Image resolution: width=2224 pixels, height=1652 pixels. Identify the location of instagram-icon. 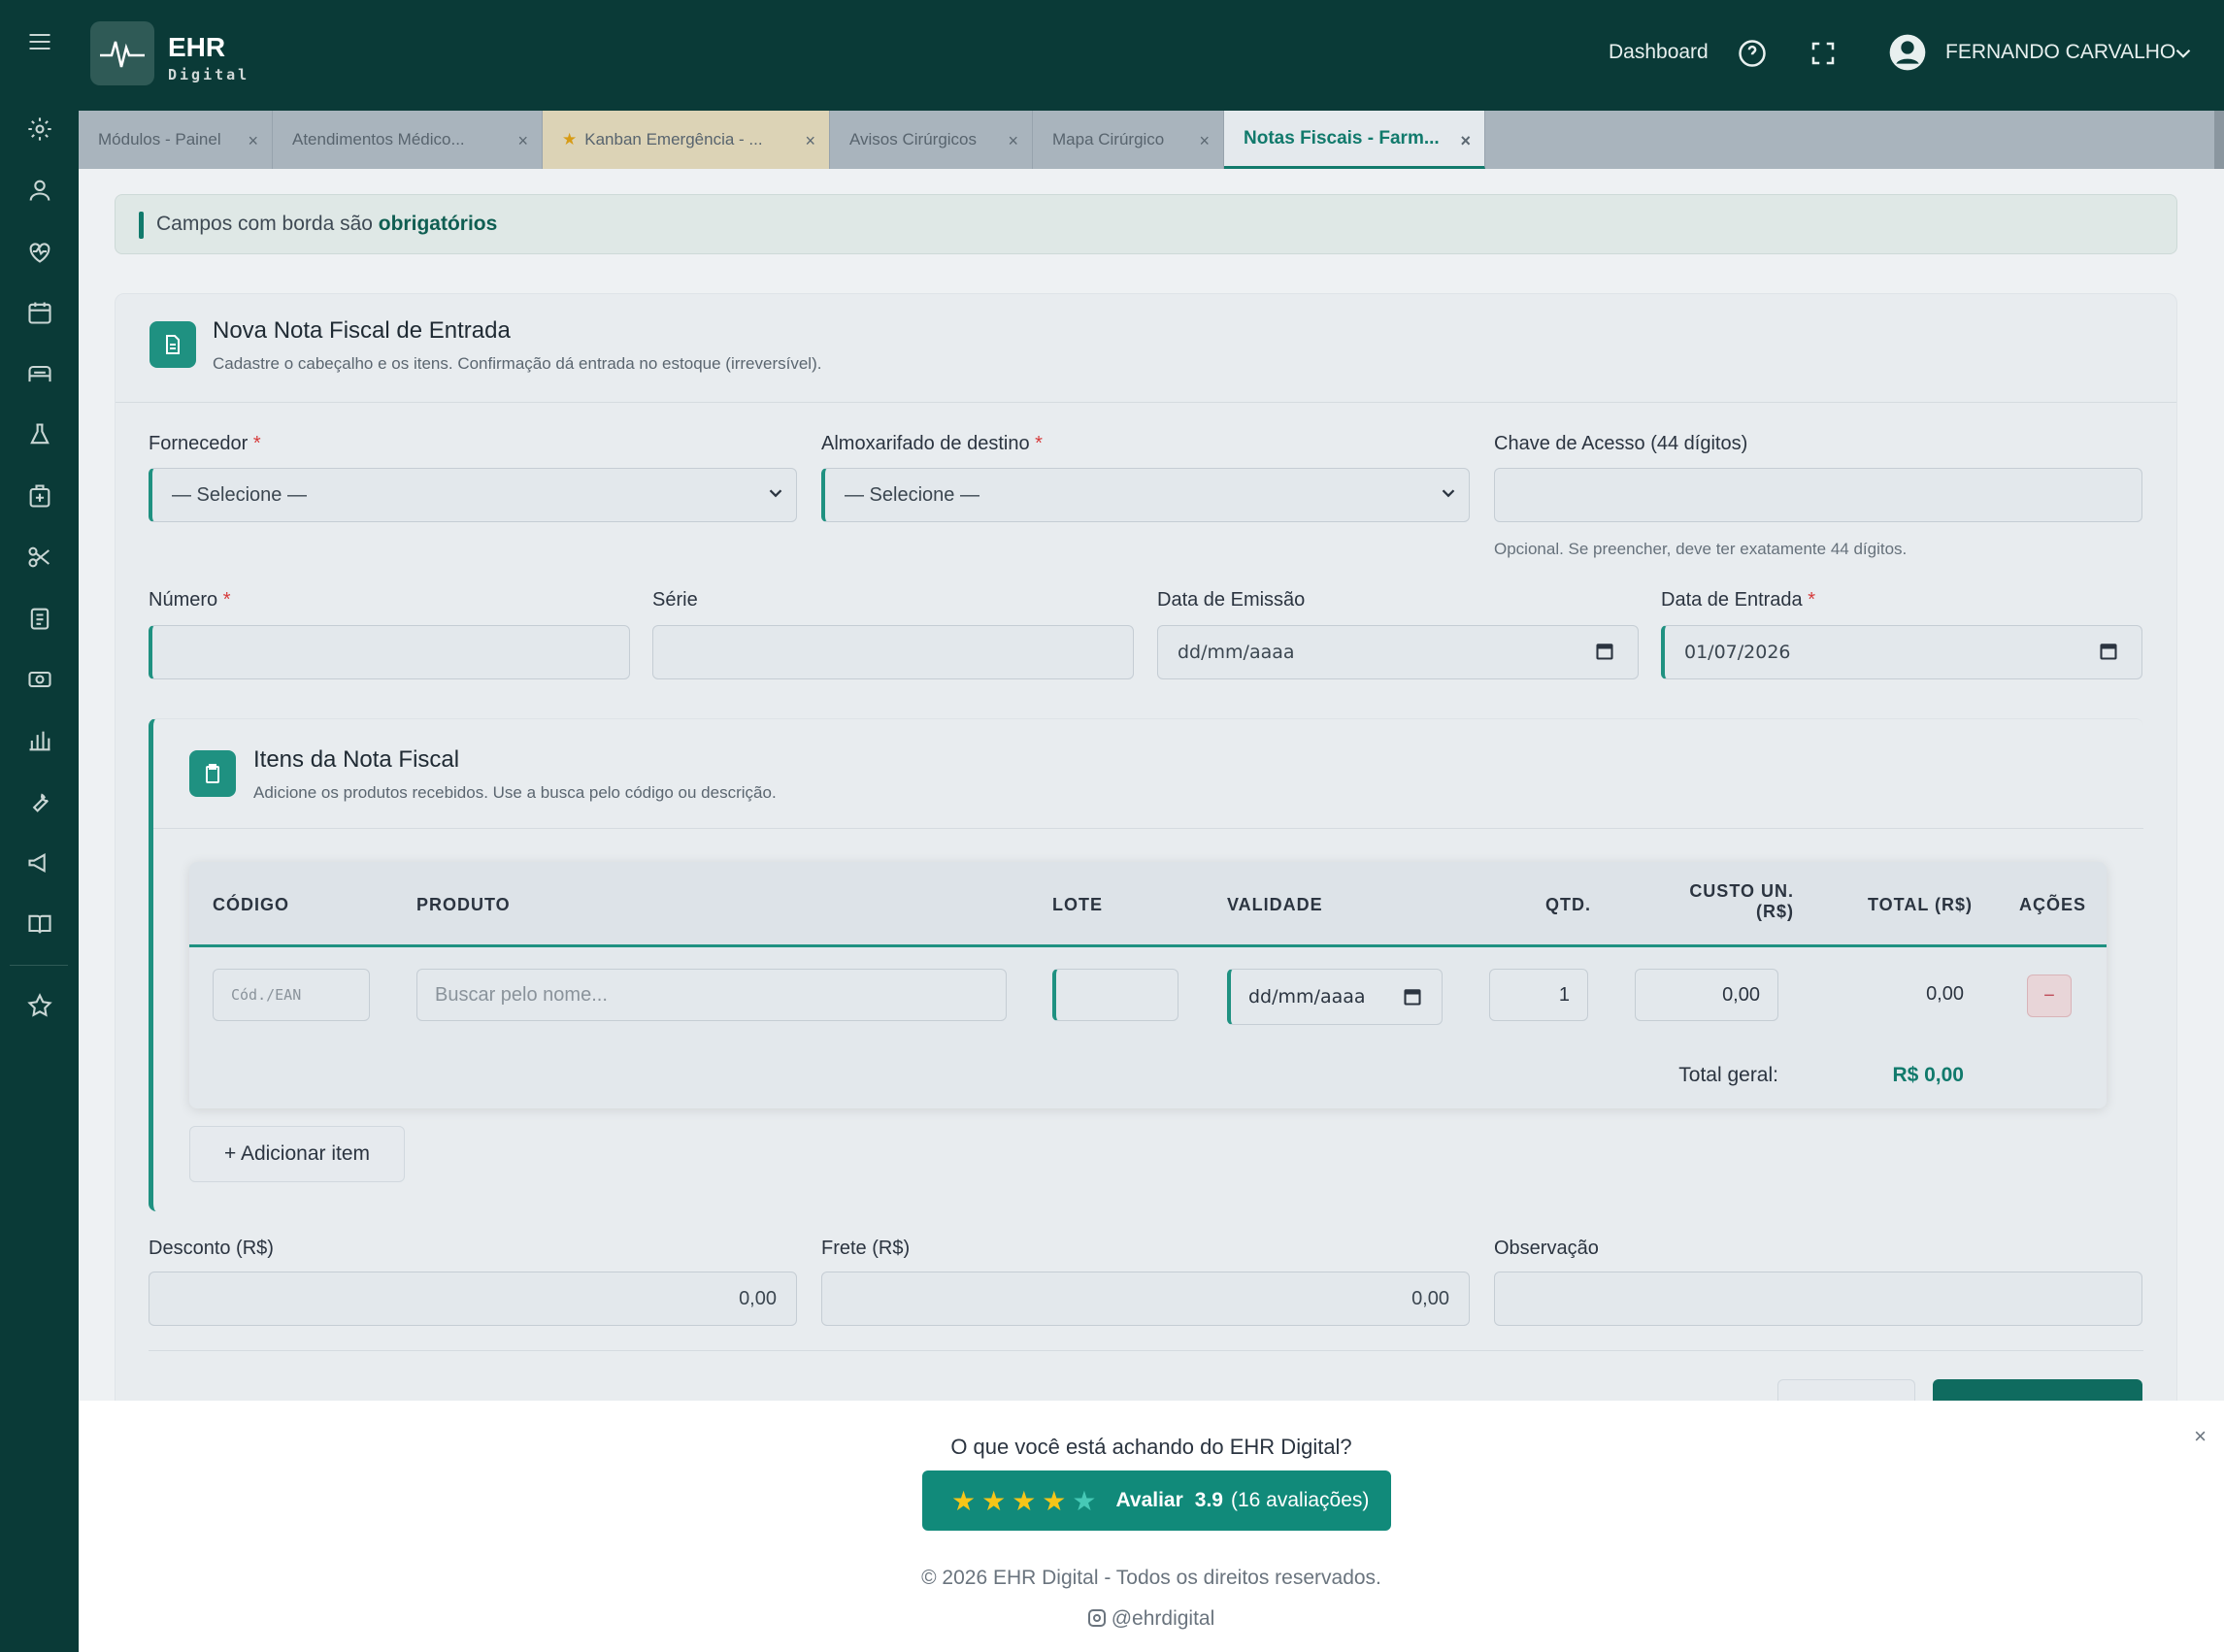
(1096, 1618).